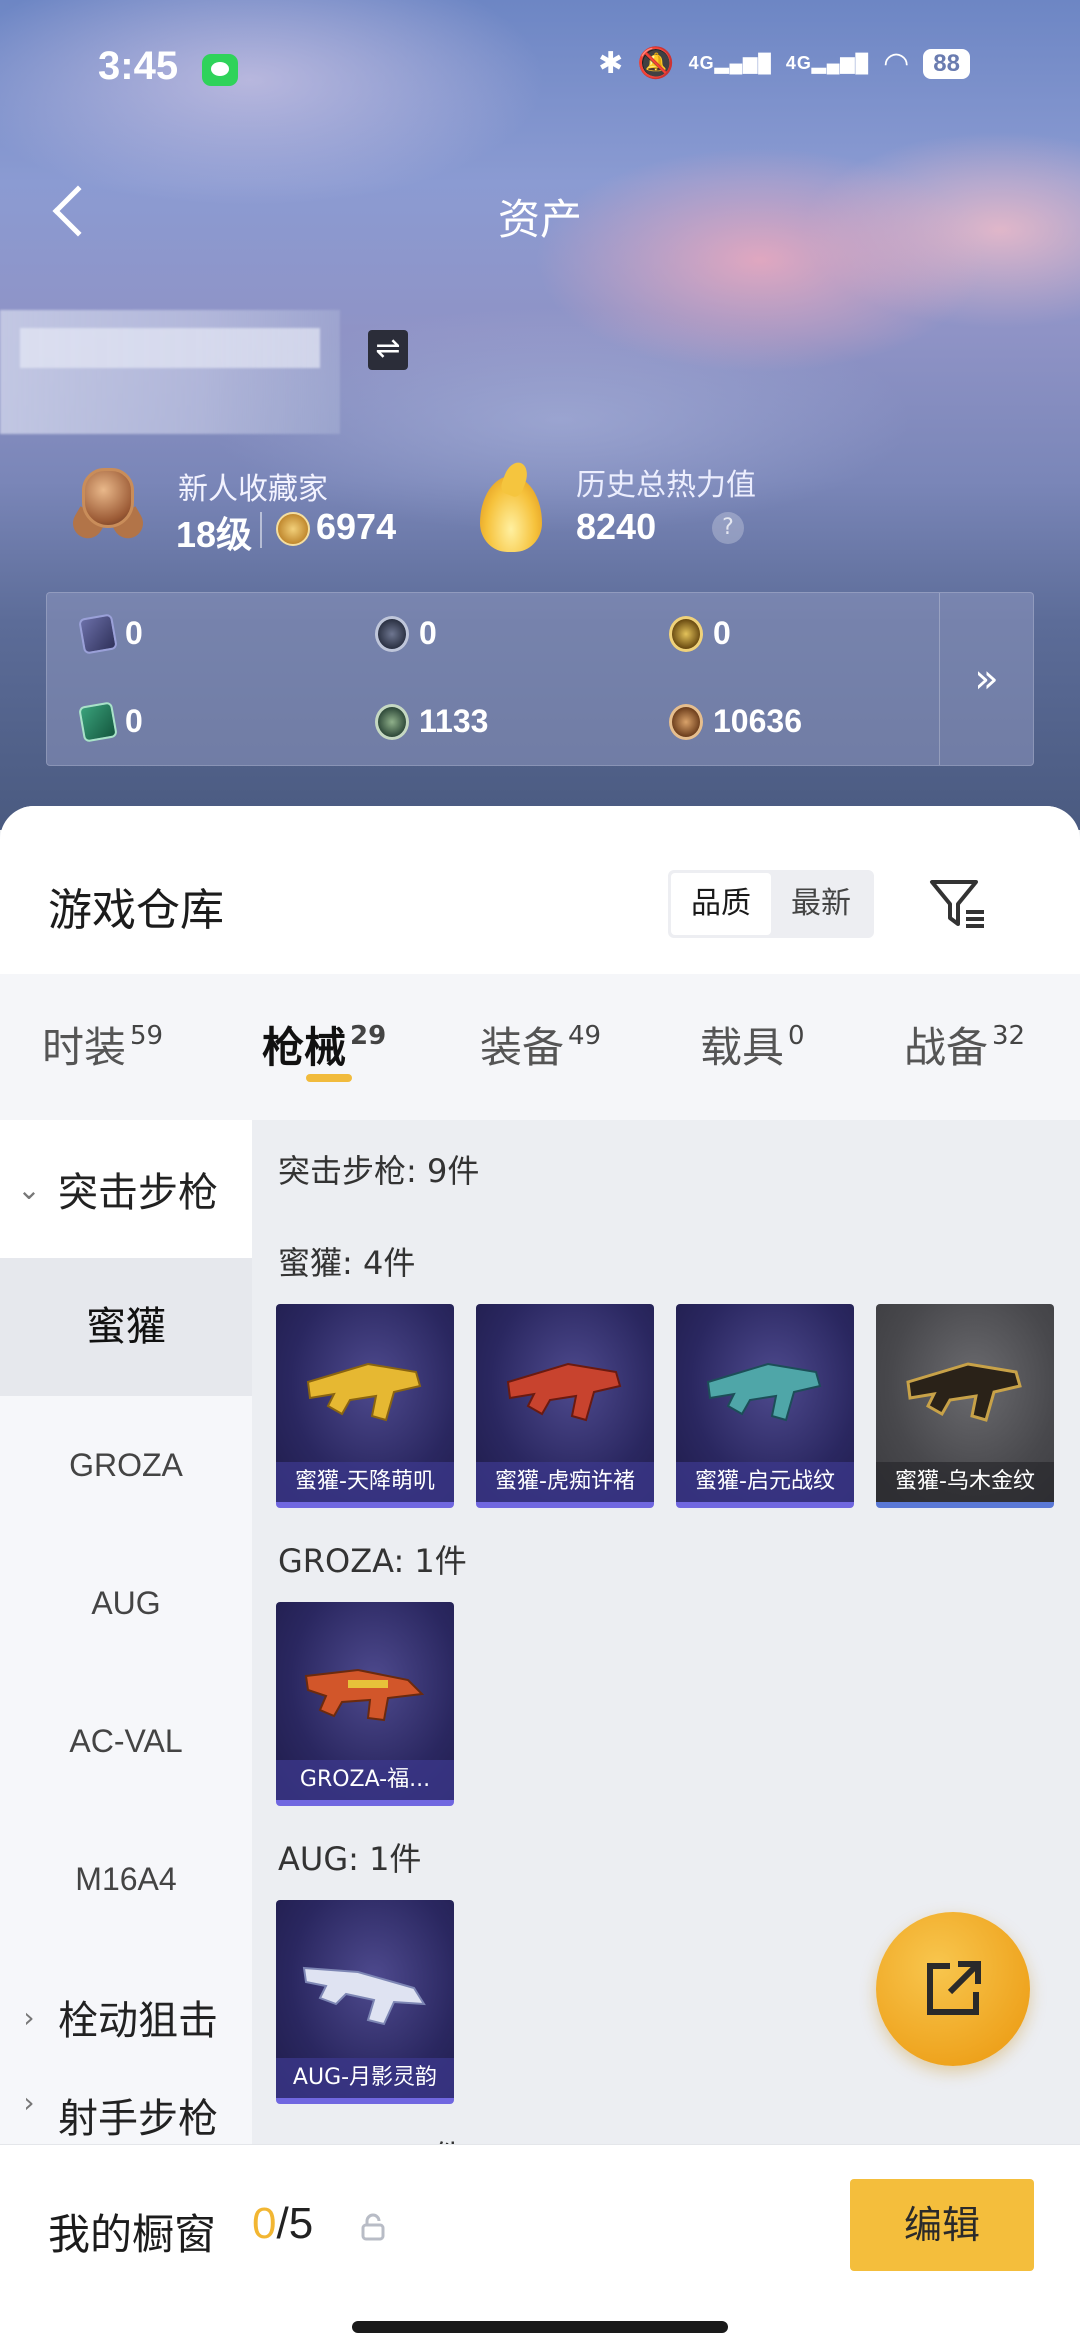 This screenshot has width=1080, height=2351. What do you see at coordinates (283, 2223) in the screenshot?
I see `showcase-count: 0/5` at bounding box center [283, 2223].